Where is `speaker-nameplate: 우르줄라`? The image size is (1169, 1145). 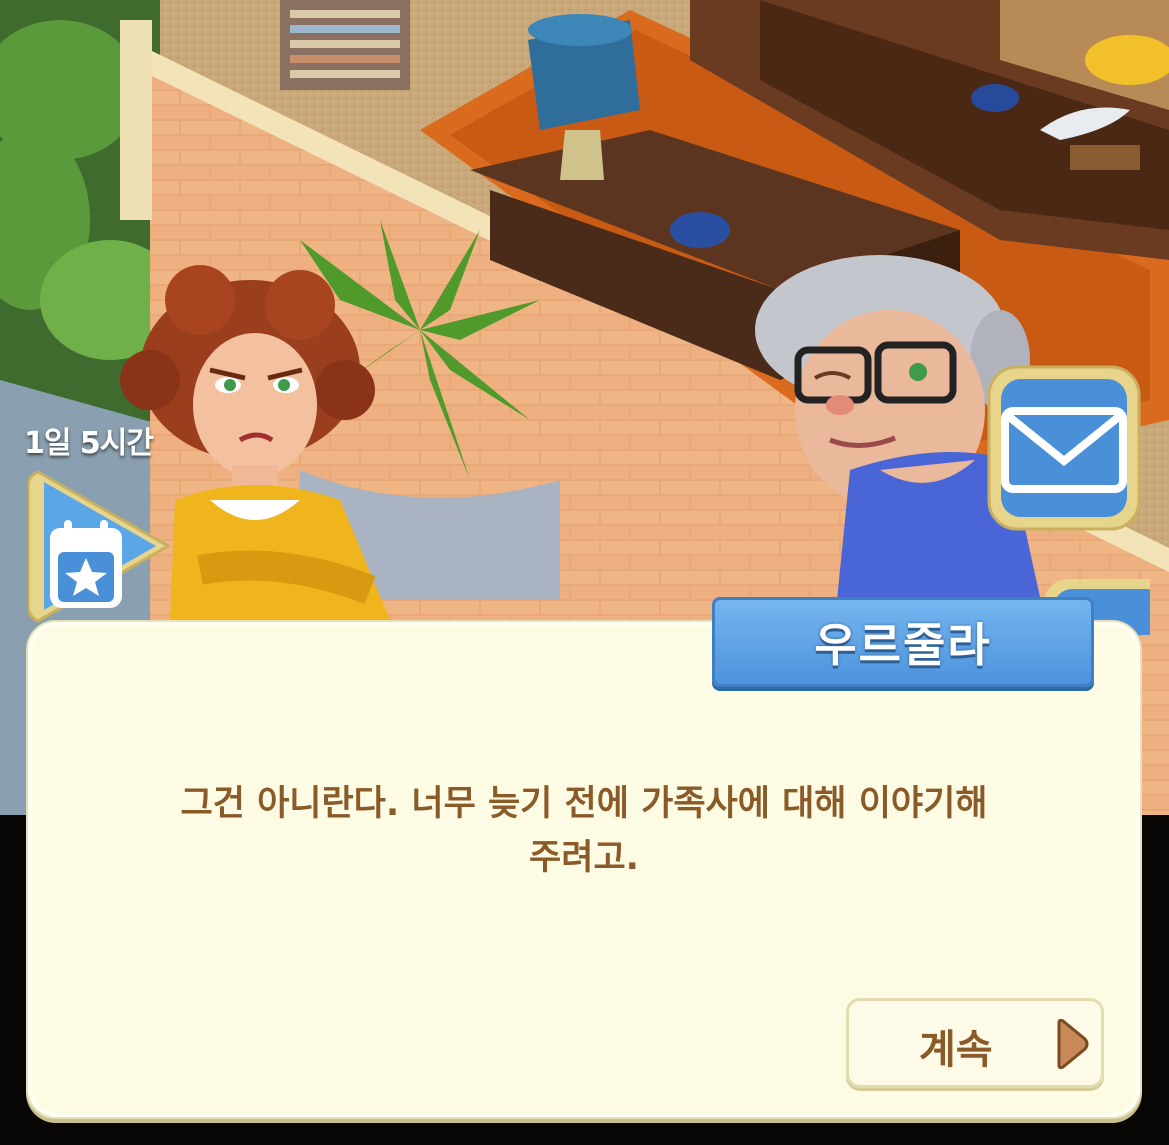
speaker-nameplate: 우르줄라 is located at coordinates (903, 642).